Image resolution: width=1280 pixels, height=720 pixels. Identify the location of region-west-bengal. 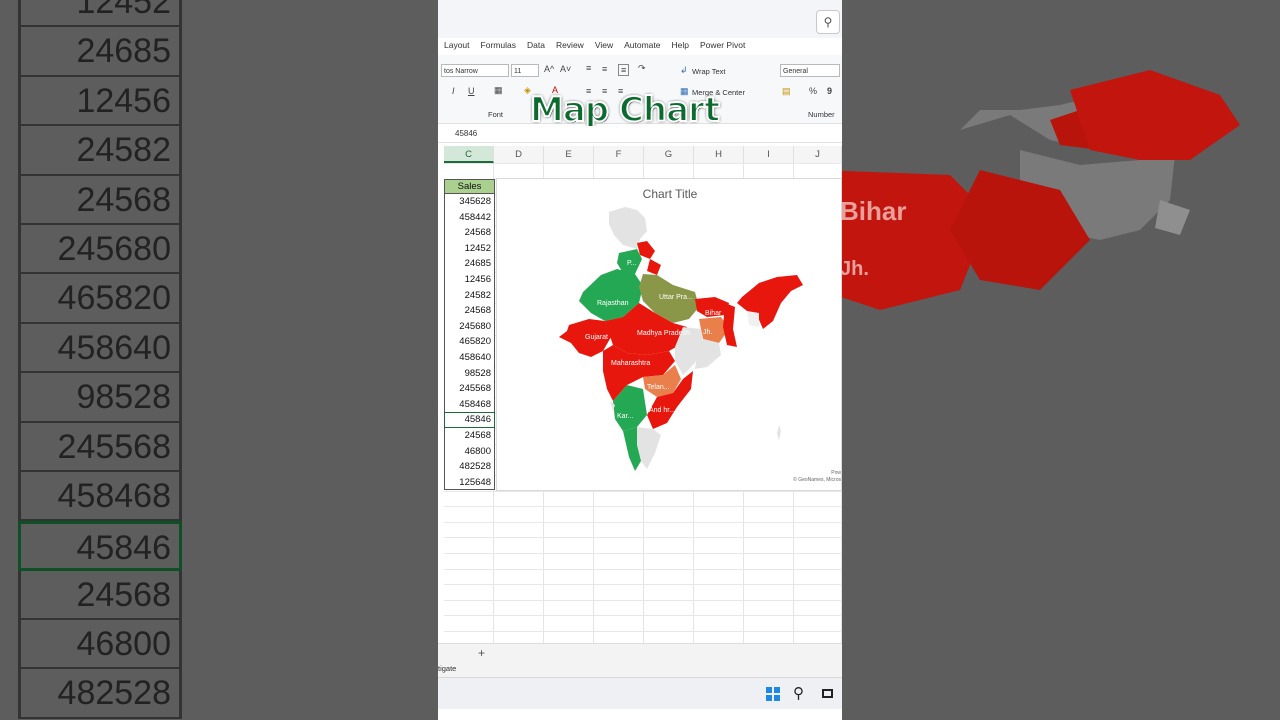
(730, 325).